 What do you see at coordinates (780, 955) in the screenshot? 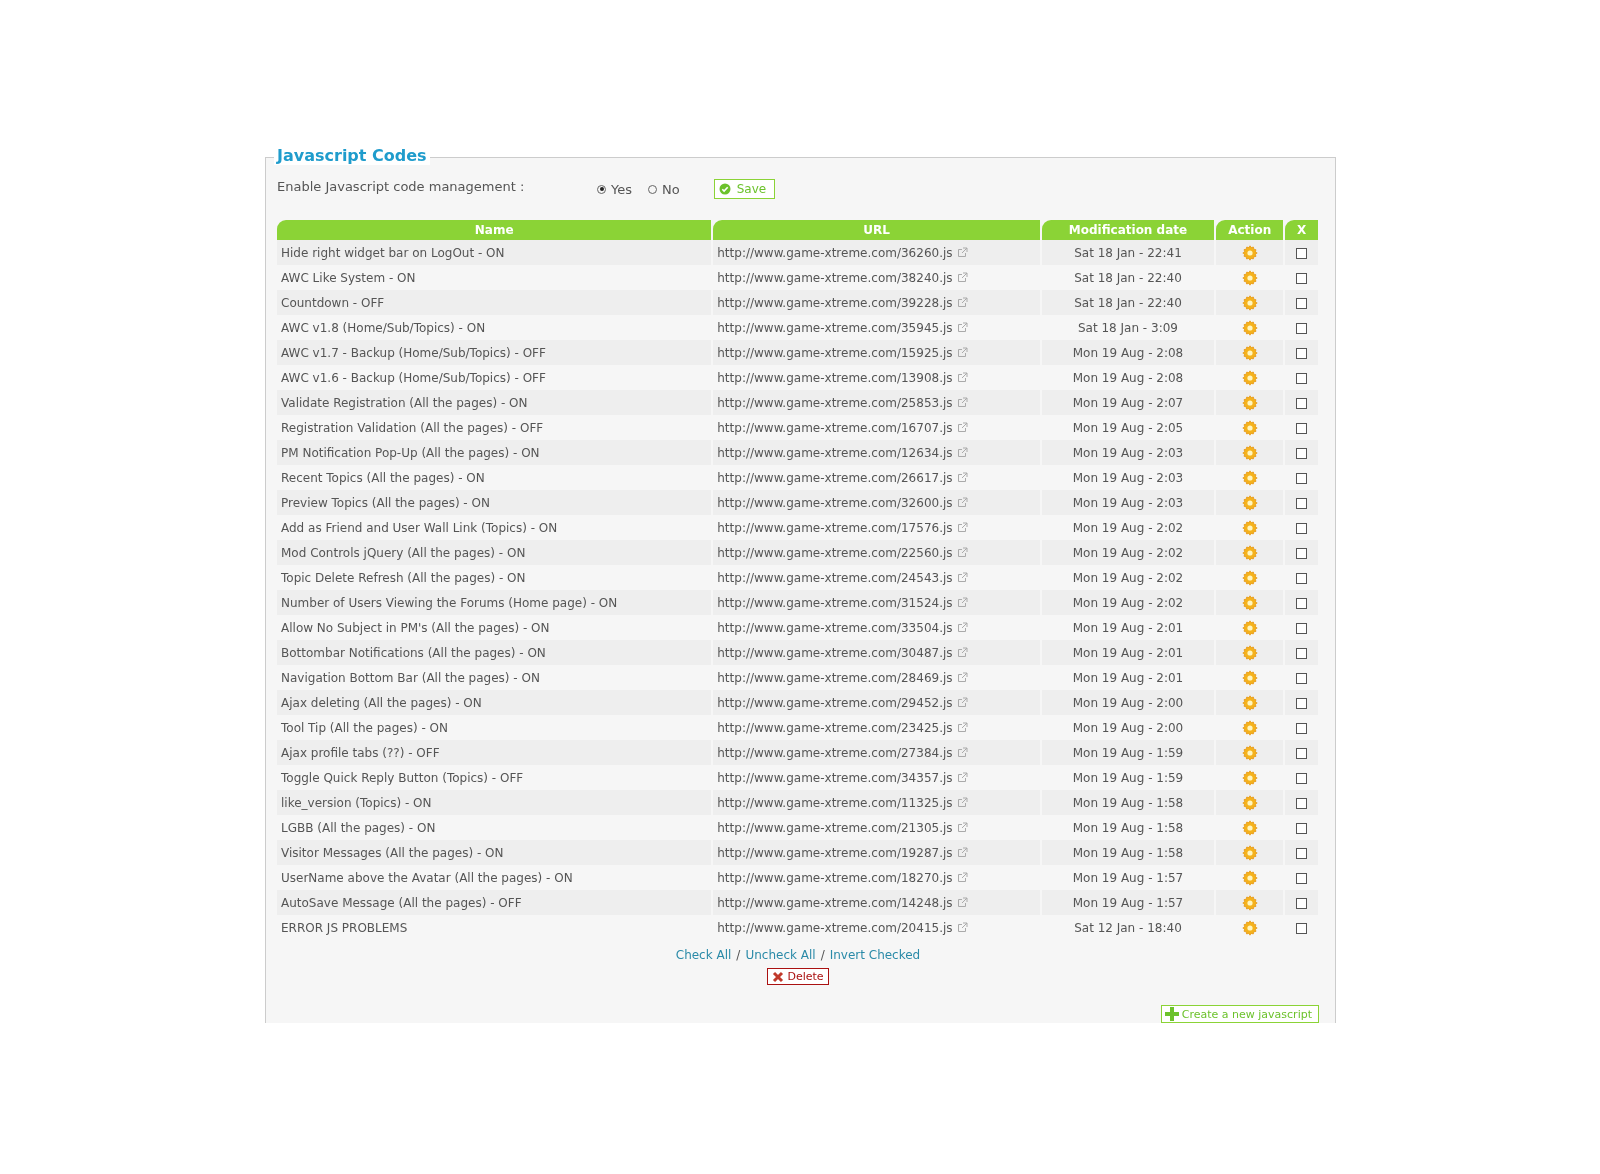
I see `selection-link: Uncheck All` at bounding box center [780, 955].